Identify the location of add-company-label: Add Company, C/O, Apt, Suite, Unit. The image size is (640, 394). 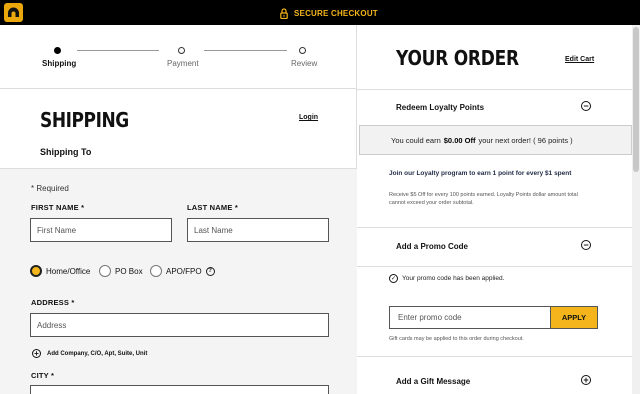
(97, 353).